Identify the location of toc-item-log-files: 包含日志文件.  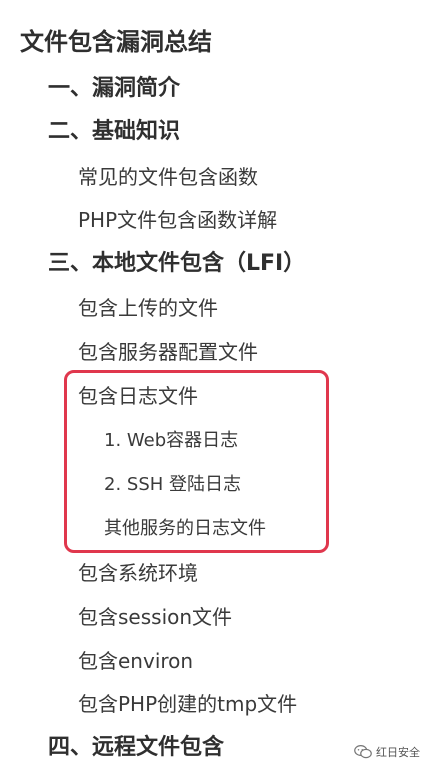
(138, 396).